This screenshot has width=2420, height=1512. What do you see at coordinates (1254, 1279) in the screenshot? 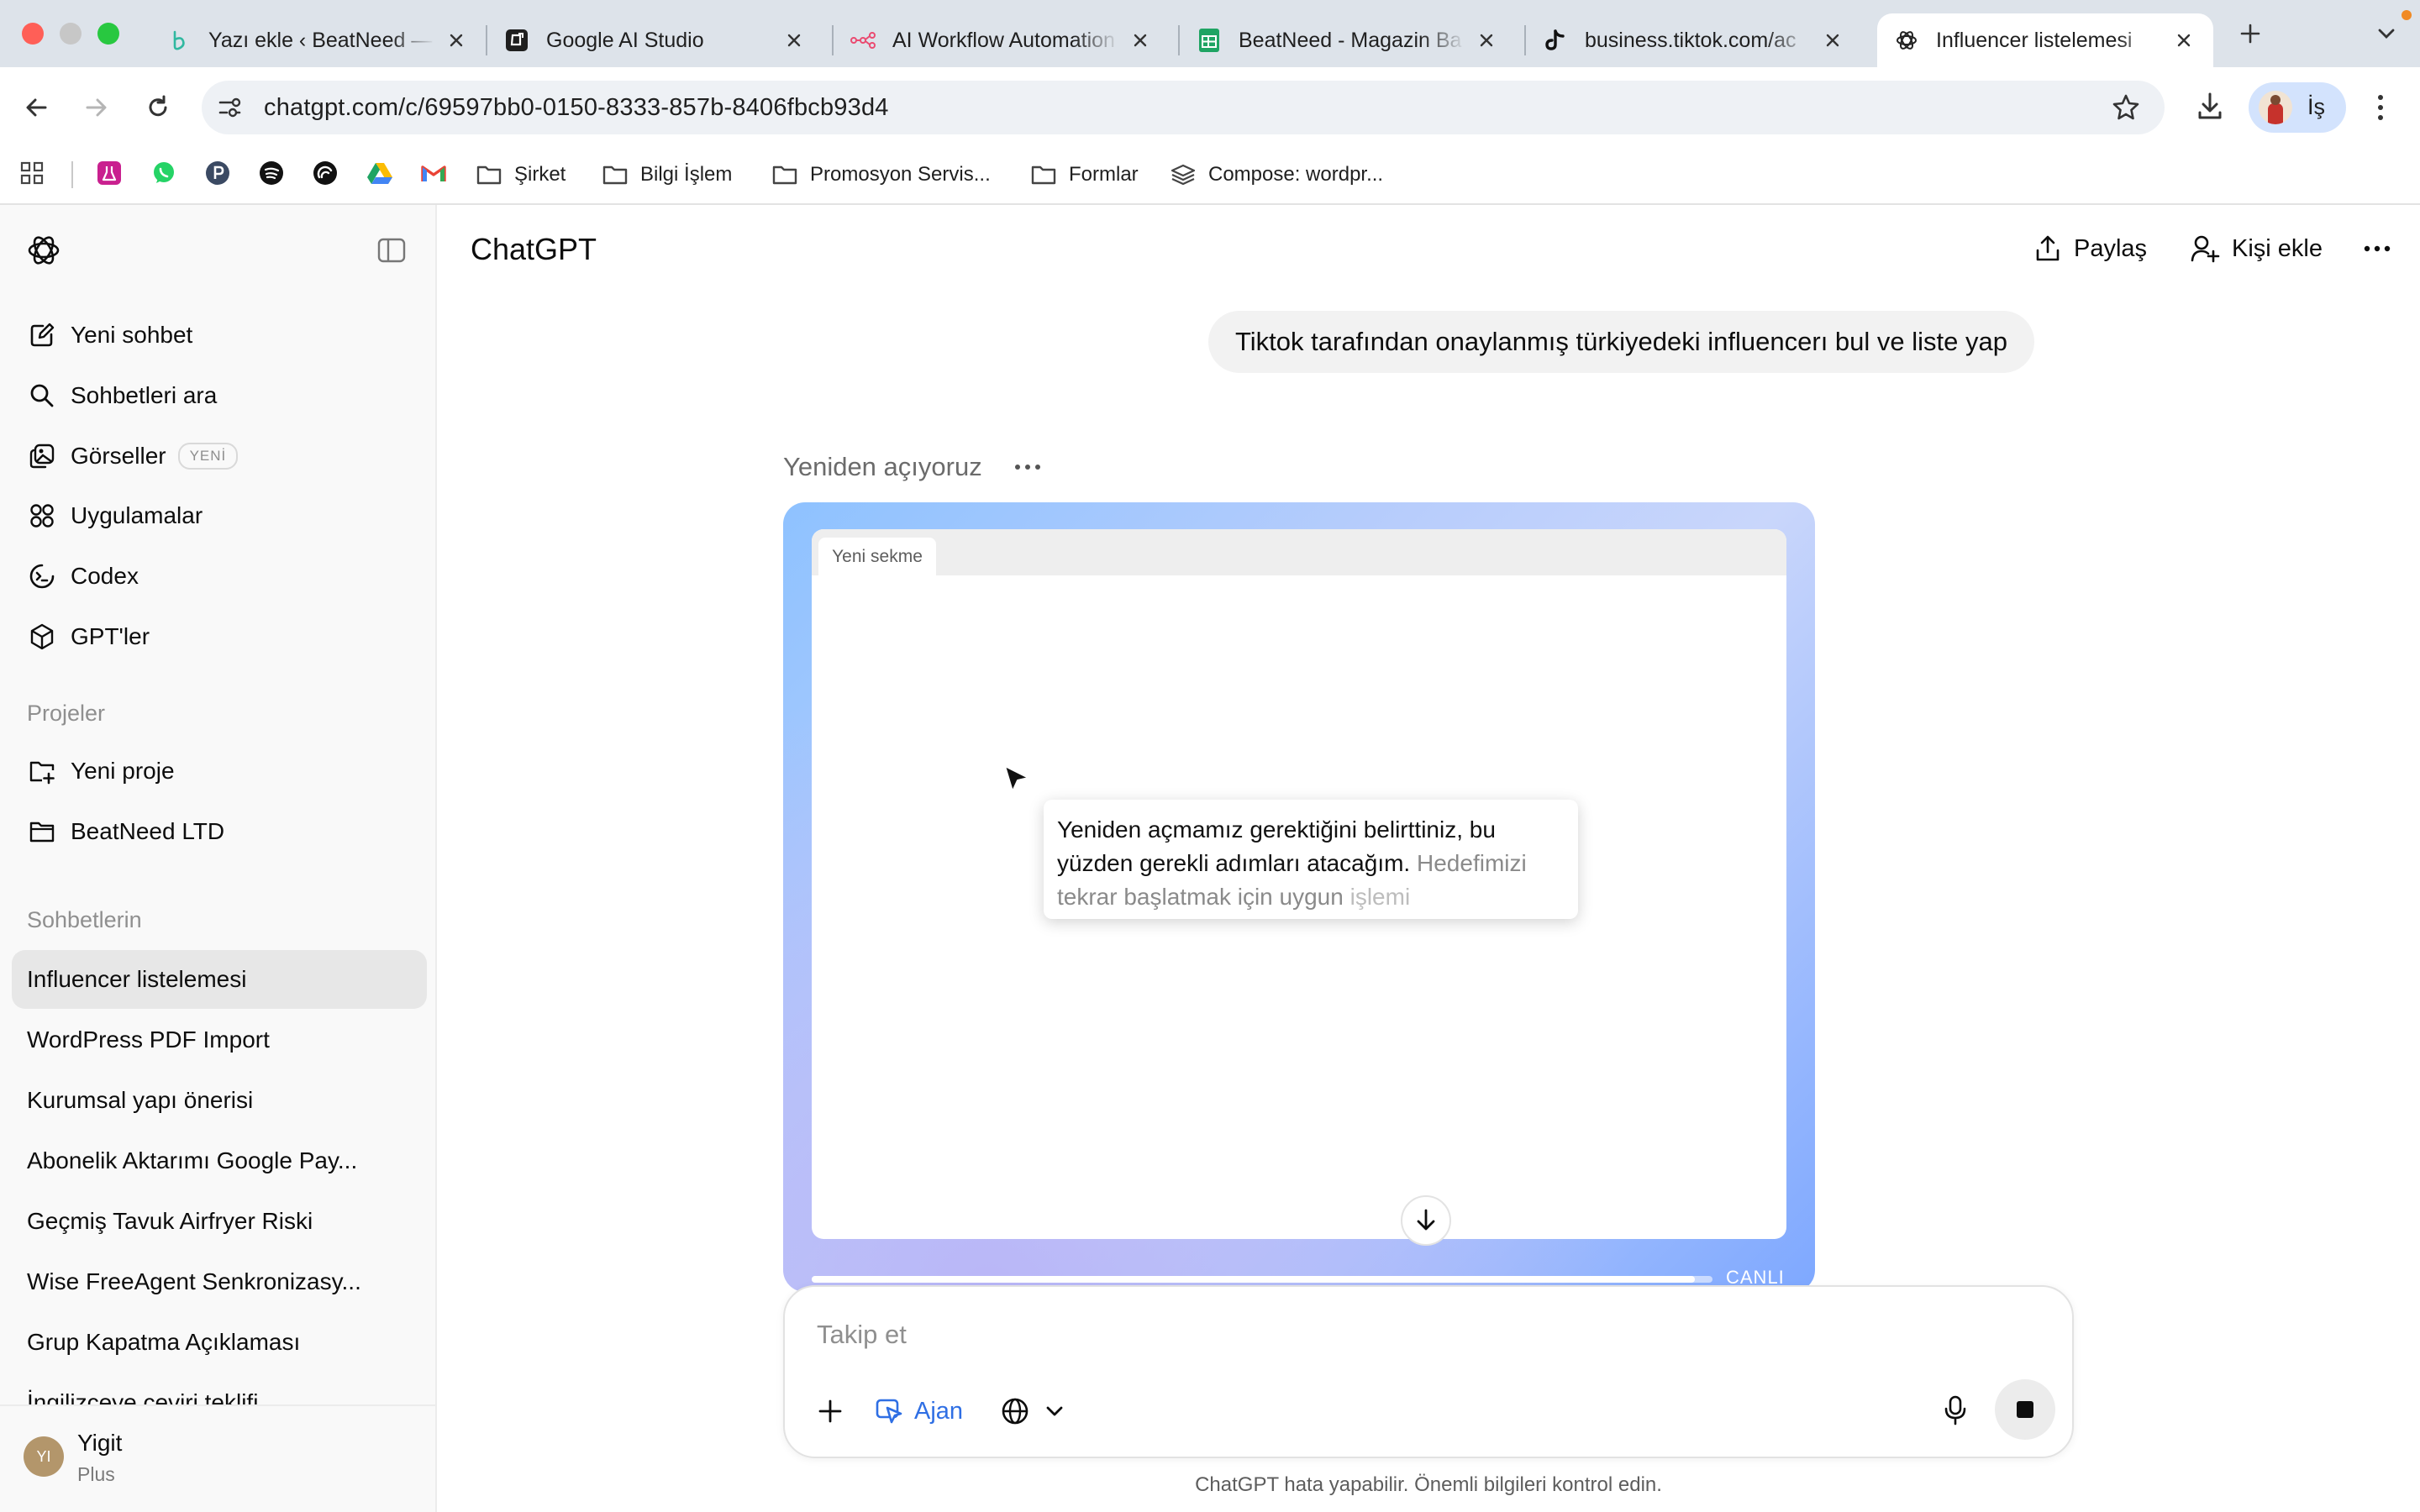
I see `replay-progress-fill` at bounding box center [1254, 1279].